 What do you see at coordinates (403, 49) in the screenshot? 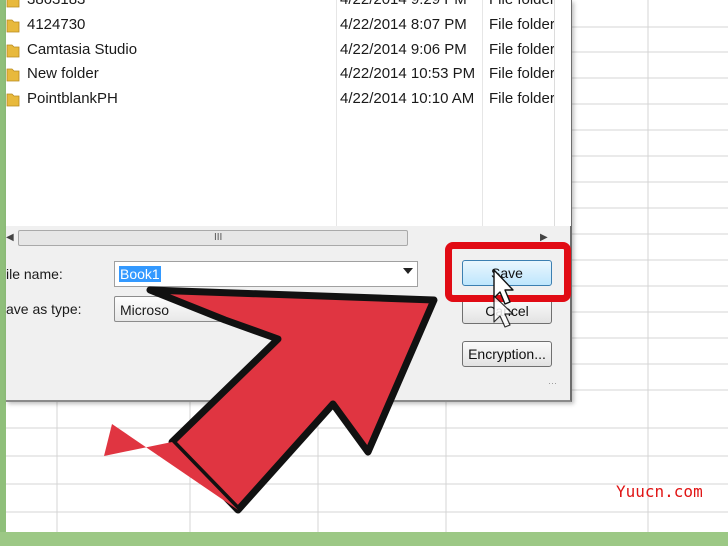
I see `file-date: 4/22/2014 9:06 PM` at bounding box center [403, 49].